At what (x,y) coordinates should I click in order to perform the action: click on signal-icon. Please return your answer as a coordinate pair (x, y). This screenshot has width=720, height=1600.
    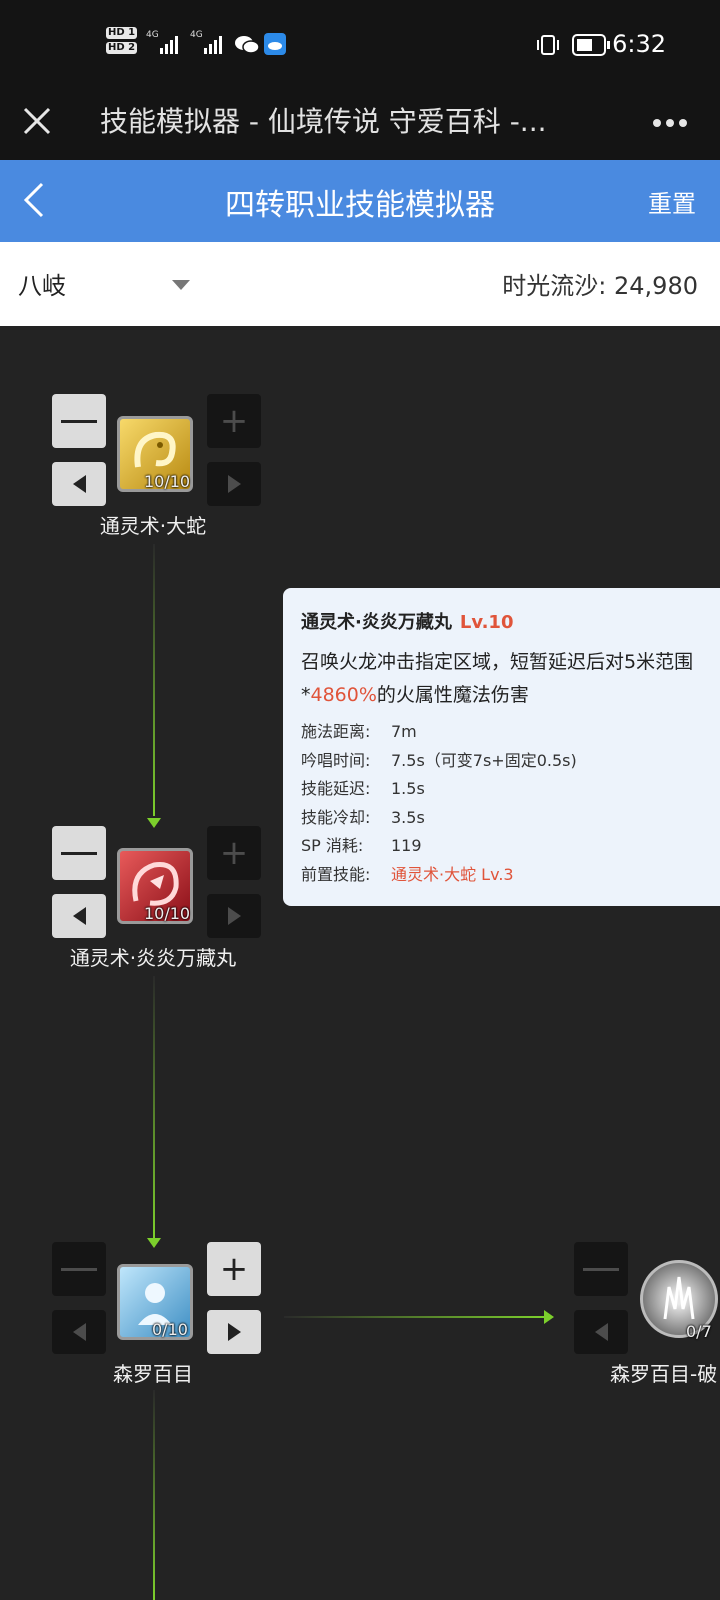
    Looking at the image, I should click on (172, 46).